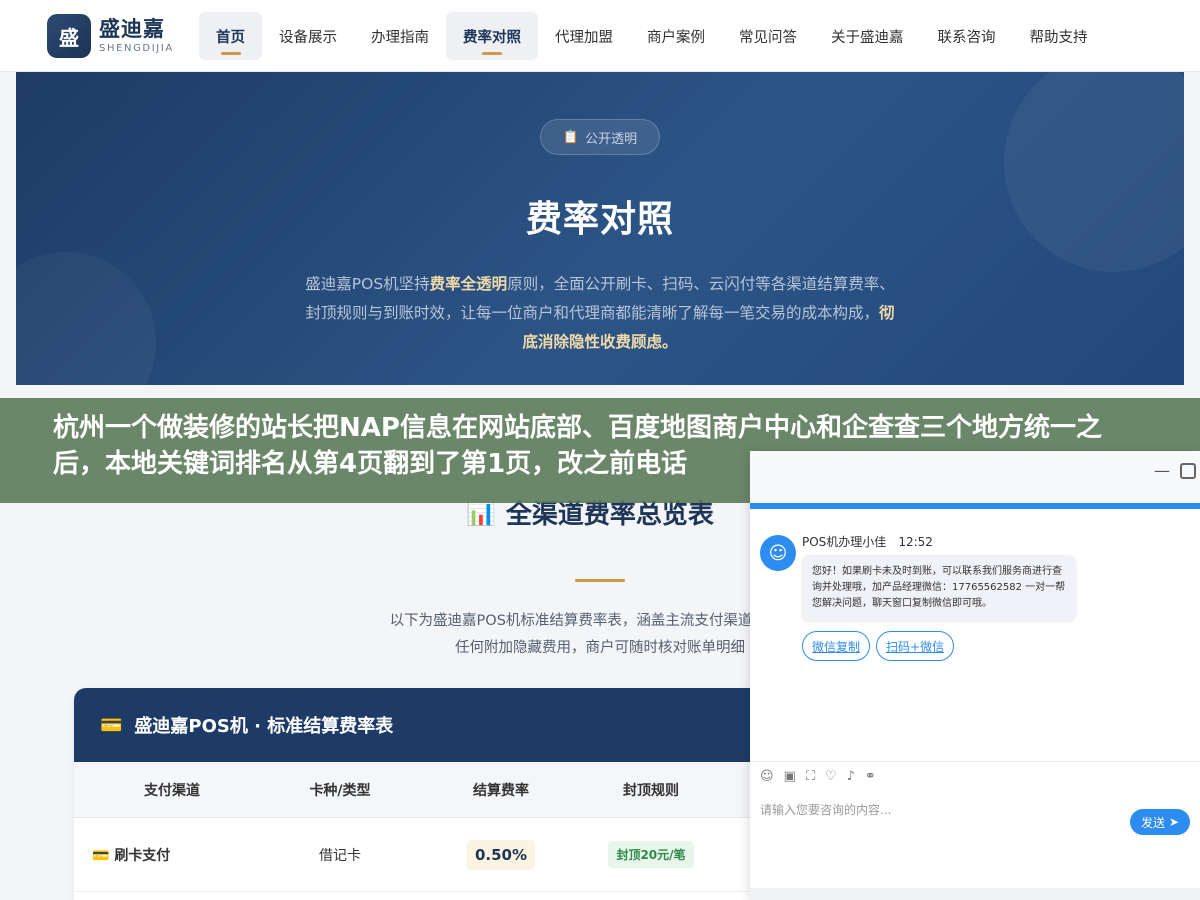  I want to click on col-cap: 封顶规则, so click(651, 790).